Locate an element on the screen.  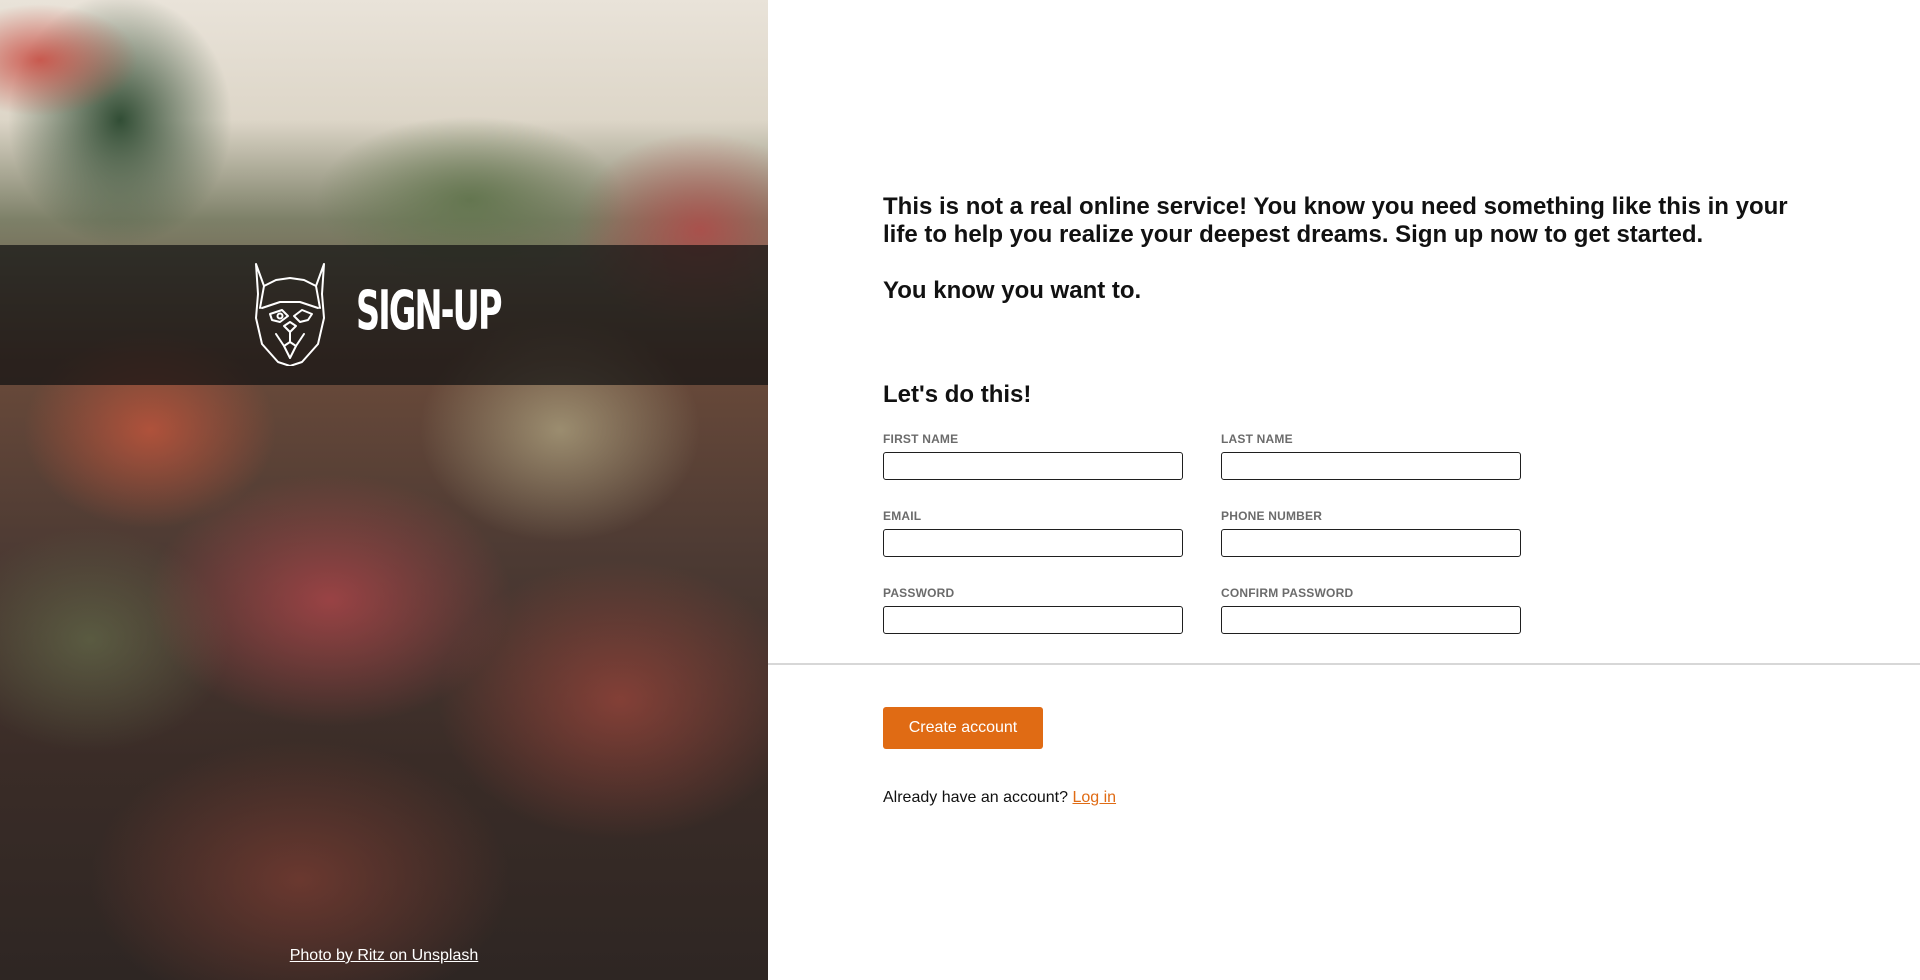
email-label: EMAIL is located at coordinates (902, 516).